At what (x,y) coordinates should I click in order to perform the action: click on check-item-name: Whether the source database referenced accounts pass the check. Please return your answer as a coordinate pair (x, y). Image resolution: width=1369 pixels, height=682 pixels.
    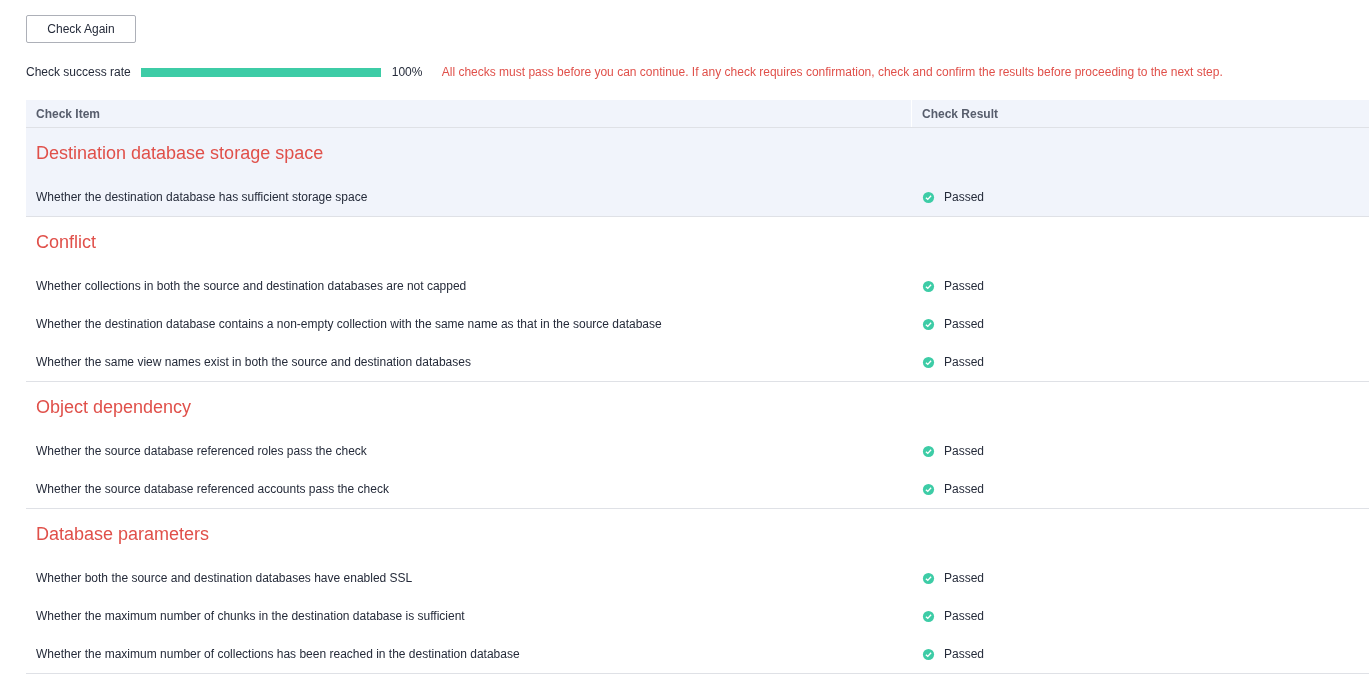
    Looking at the image, I should click on (212, 489).